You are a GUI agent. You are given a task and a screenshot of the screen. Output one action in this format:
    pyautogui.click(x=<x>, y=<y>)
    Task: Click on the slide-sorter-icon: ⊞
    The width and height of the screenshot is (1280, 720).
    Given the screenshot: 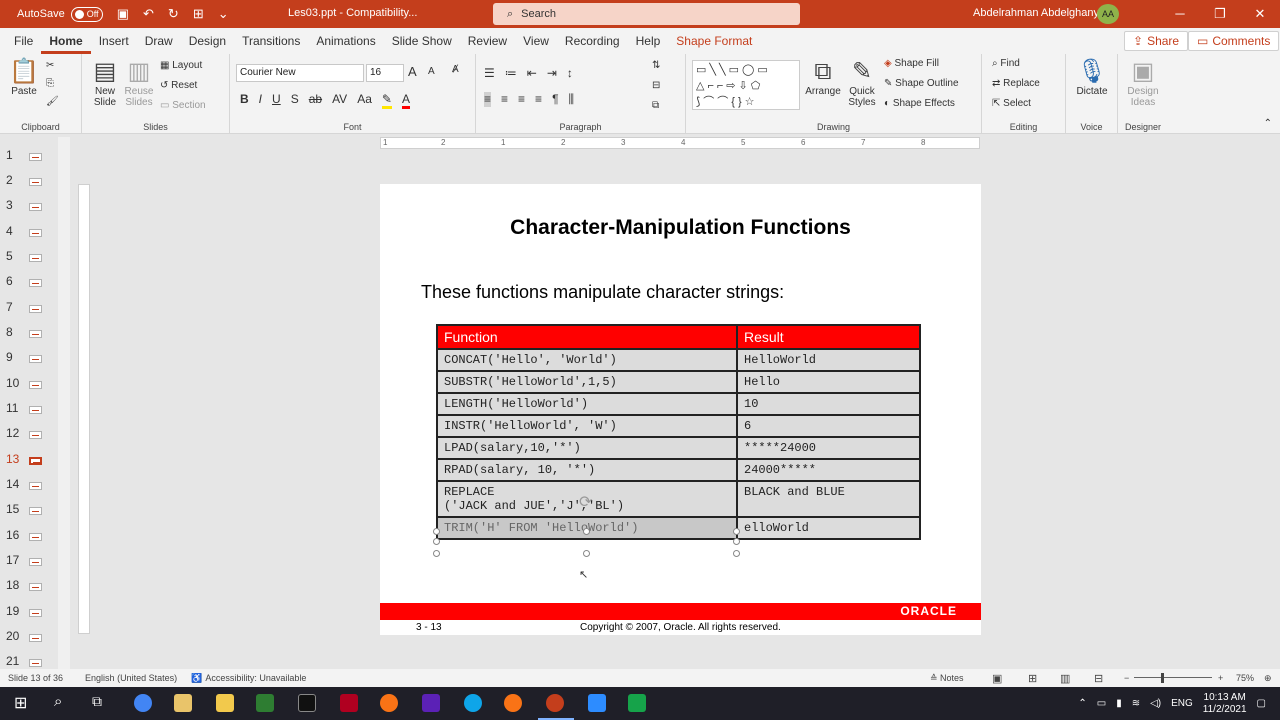 What is the action you would take?
    pyautogui.click(x=1032, y=678)
    